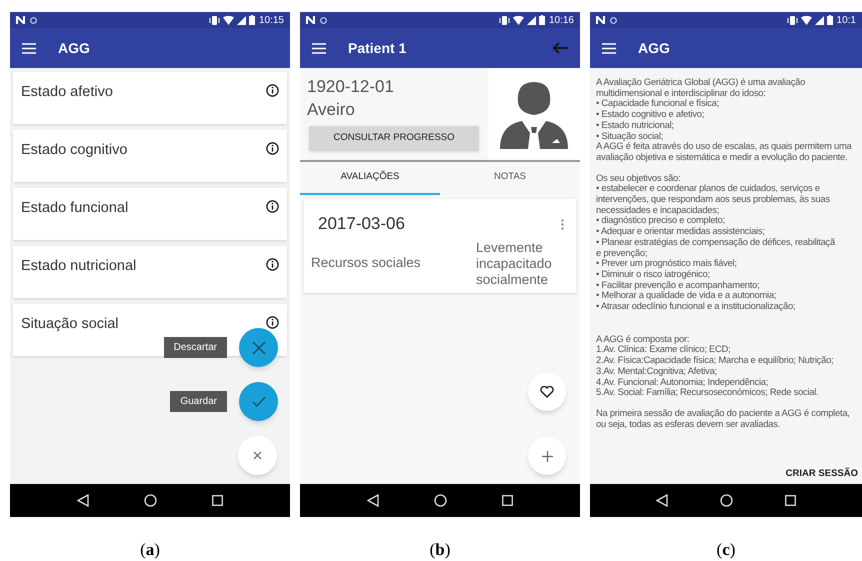 The image size is (862, 561). I want to click on info-text: • Atrasar odeclínio funcional e a institucionalização;, so click(696, 306).